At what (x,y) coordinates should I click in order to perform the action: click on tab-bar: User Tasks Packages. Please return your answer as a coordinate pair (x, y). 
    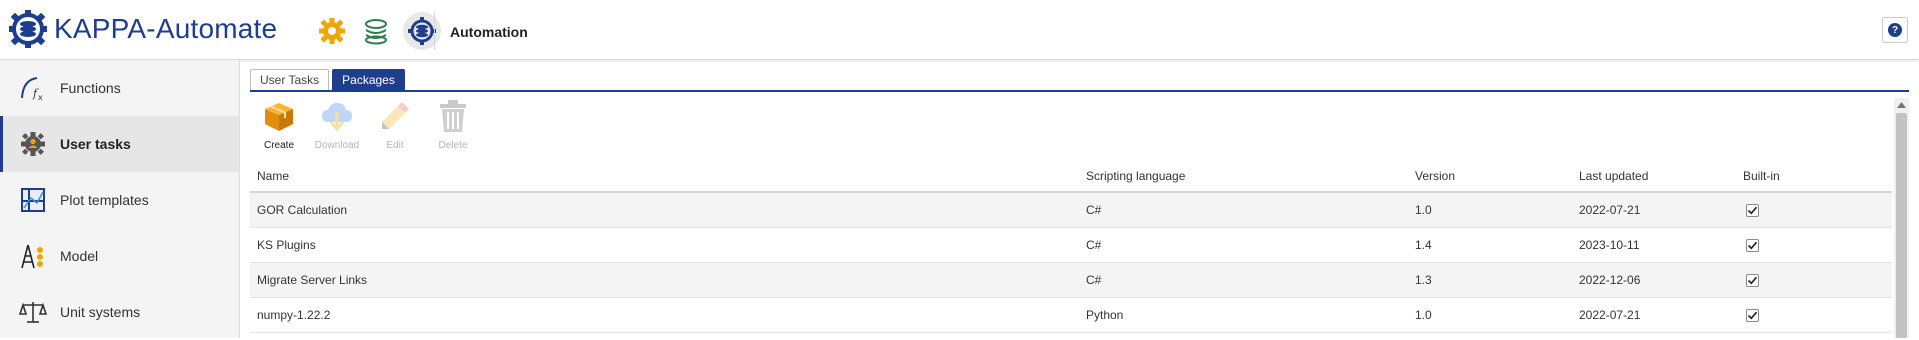
    Looking at the image, I should click on (329, 79).